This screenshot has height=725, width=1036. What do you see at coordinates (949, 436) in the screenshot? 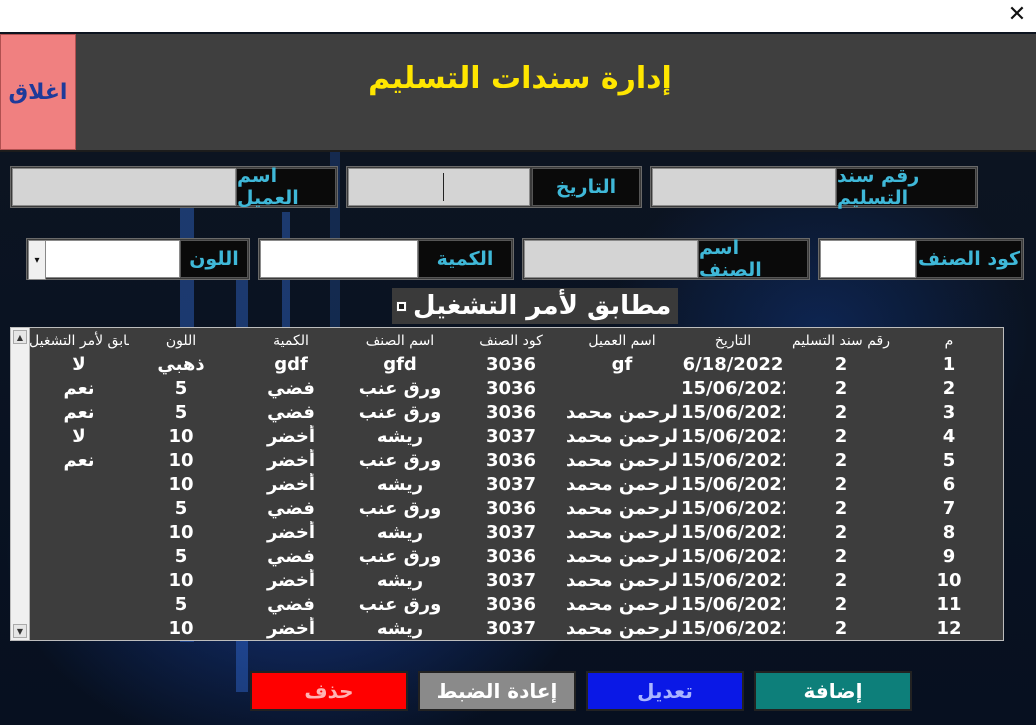
I see `table-cell: 4` at bounding box center [949, 436].